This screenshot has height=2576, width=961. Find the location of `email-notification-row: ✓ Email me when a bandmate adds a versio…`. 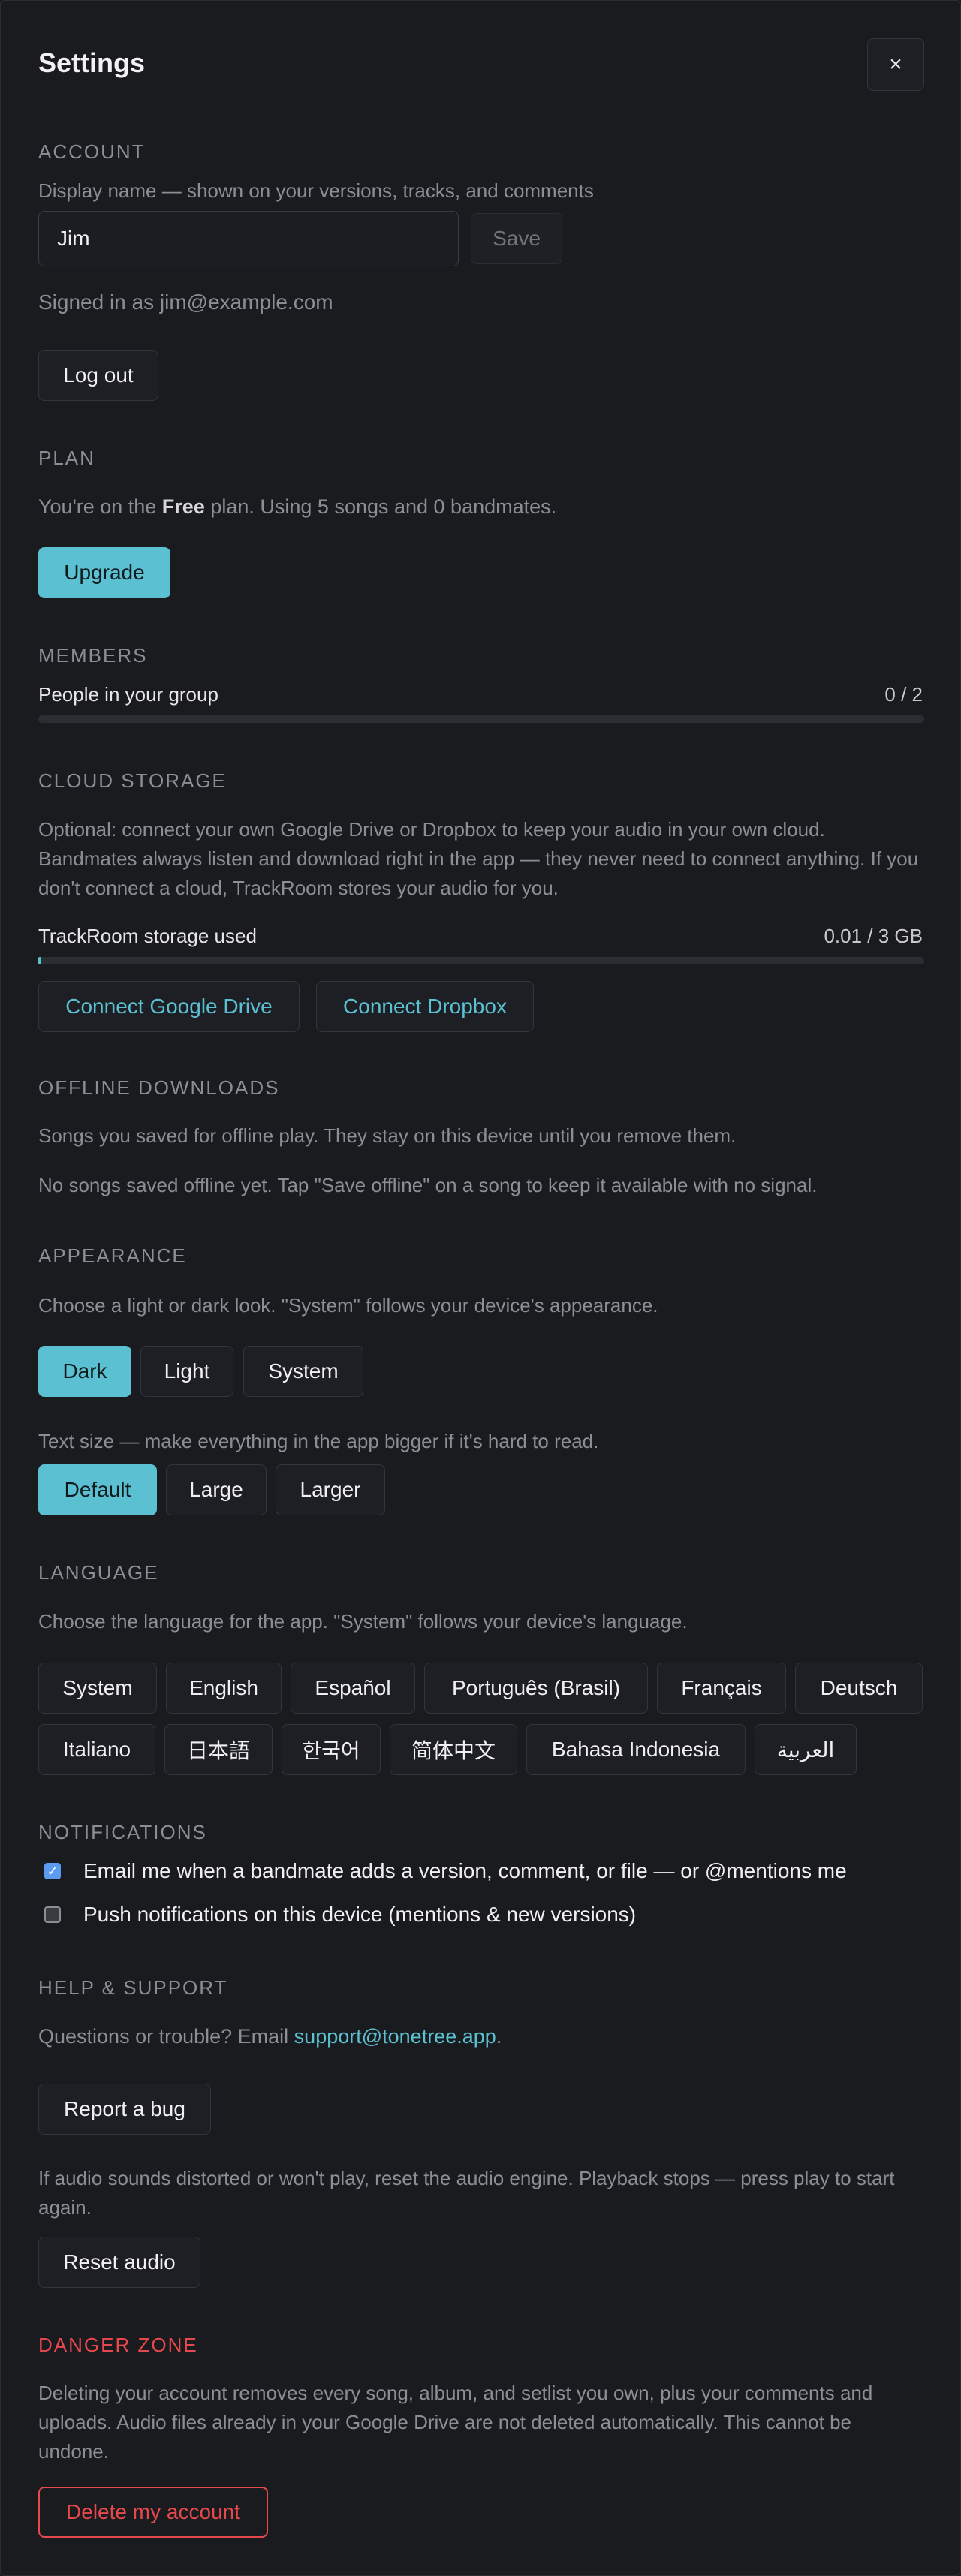

email-notification-row: ✓ Email me when a bandmate adds a versio… is located at coordinates (445, 1871).